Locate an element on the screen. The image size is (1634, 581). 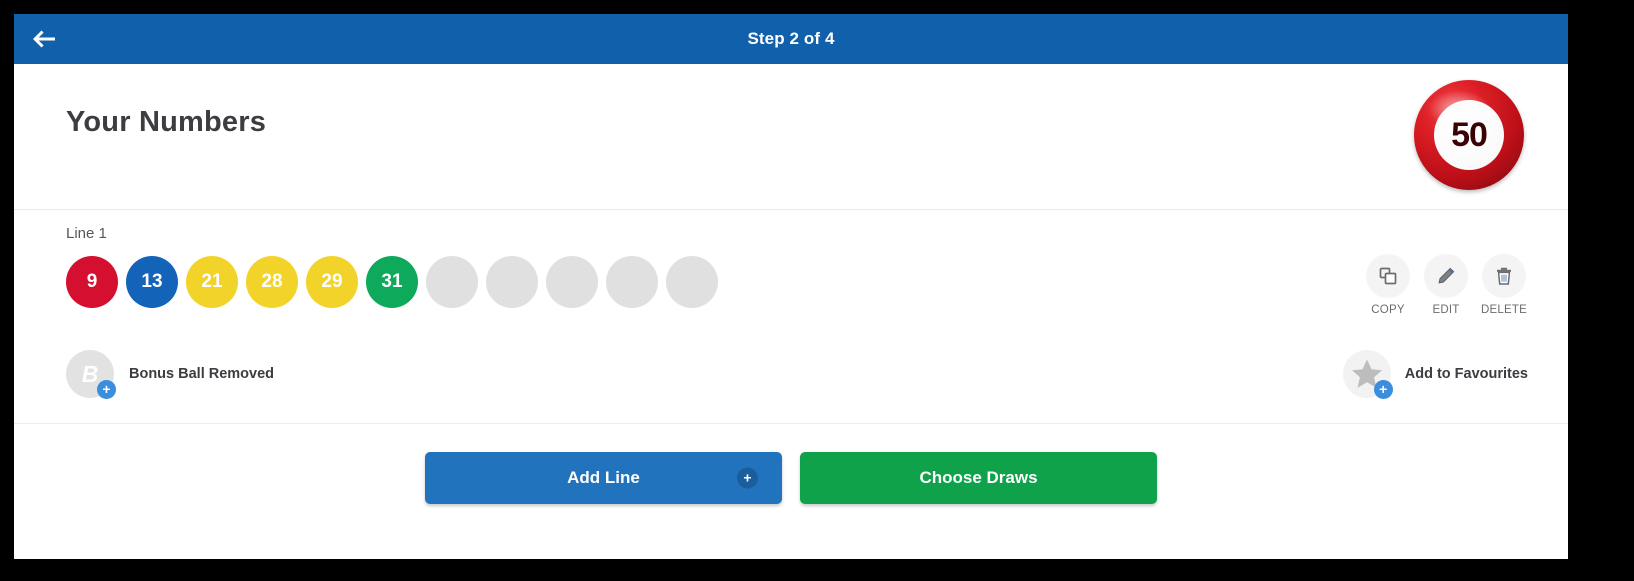
line-action-label: EDIT is located at coordinates (1446, 310).